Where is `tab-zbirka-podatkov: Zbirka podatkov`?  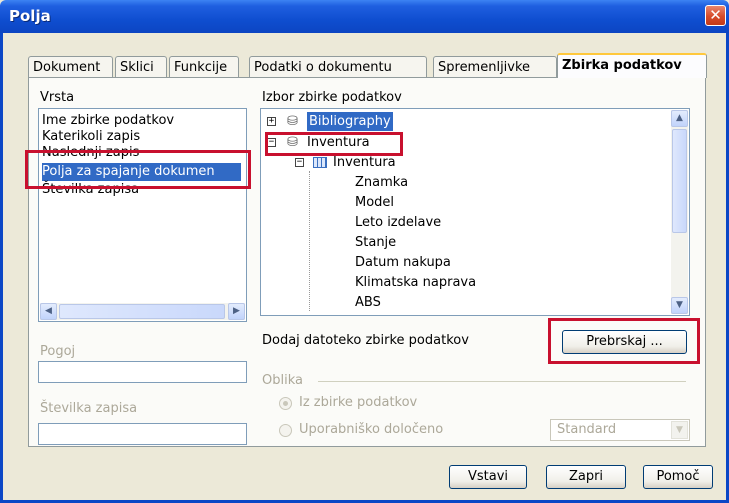 tab-zbirka-podatkov: Zbirka podatkov is located at coordinates (632, 65).